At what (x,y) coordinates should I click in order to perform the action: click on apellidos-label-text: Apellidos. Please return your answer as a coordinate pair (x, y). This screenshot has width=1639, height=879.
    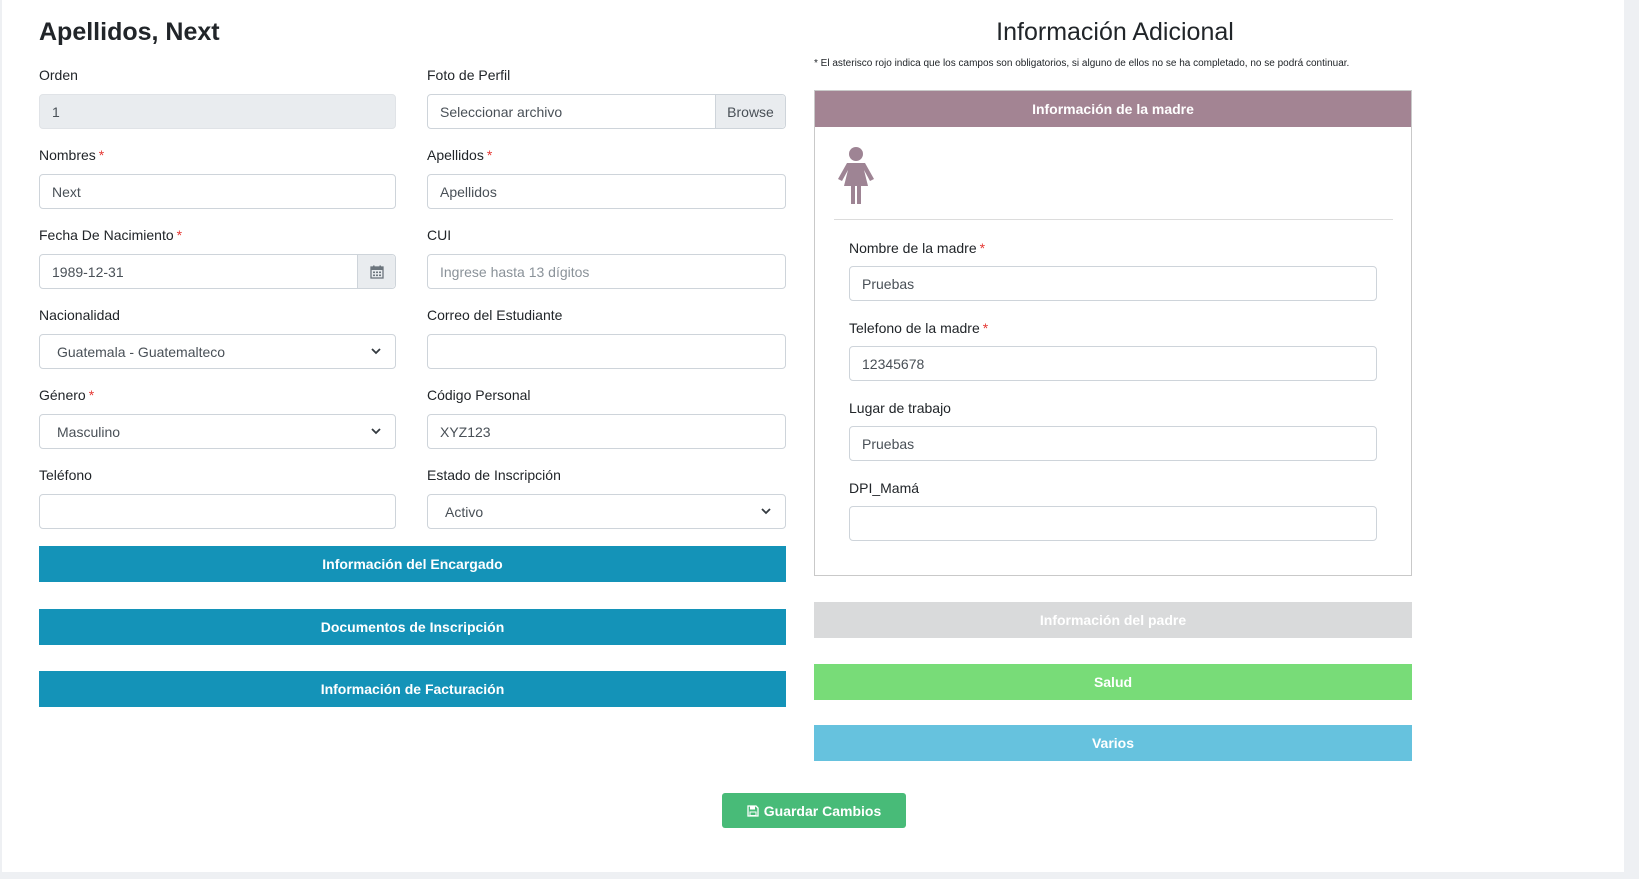
    Looking at the image, I should click on (455, 155).